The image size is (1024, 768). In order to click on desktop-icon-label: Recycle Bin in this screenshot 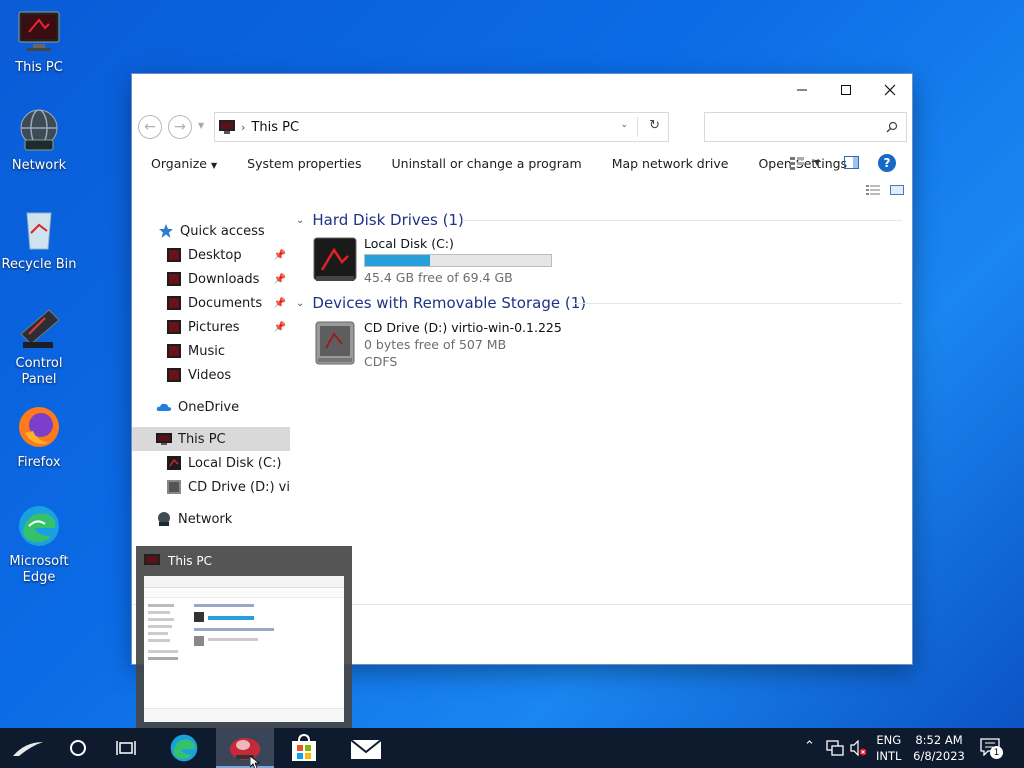, I will do `click(39, 264)`.